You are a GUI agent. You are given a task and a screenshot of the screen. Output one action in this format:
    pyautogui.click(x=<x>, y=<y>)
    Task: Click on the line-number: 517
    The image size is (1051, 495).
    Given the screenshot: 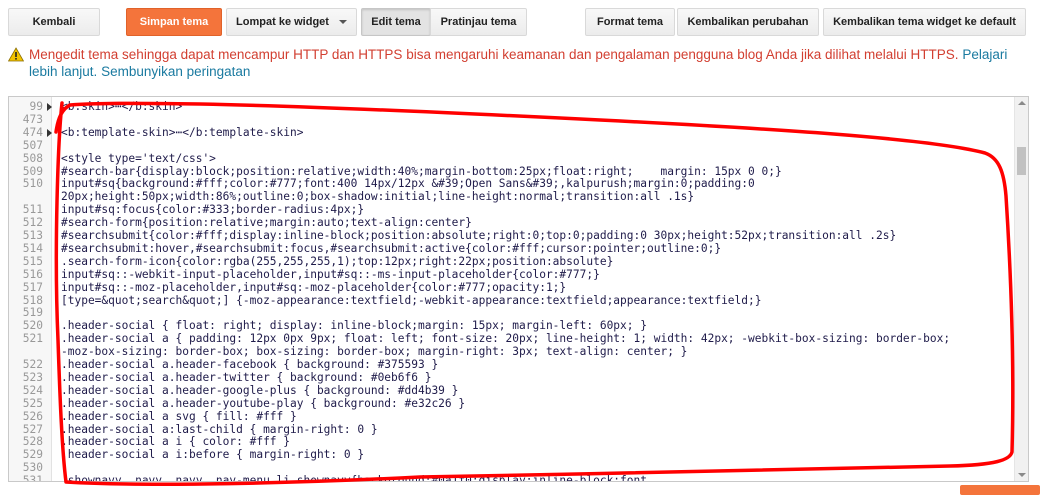 What is the action you would take?
    pyautogui.click(x=32, y=287)
    